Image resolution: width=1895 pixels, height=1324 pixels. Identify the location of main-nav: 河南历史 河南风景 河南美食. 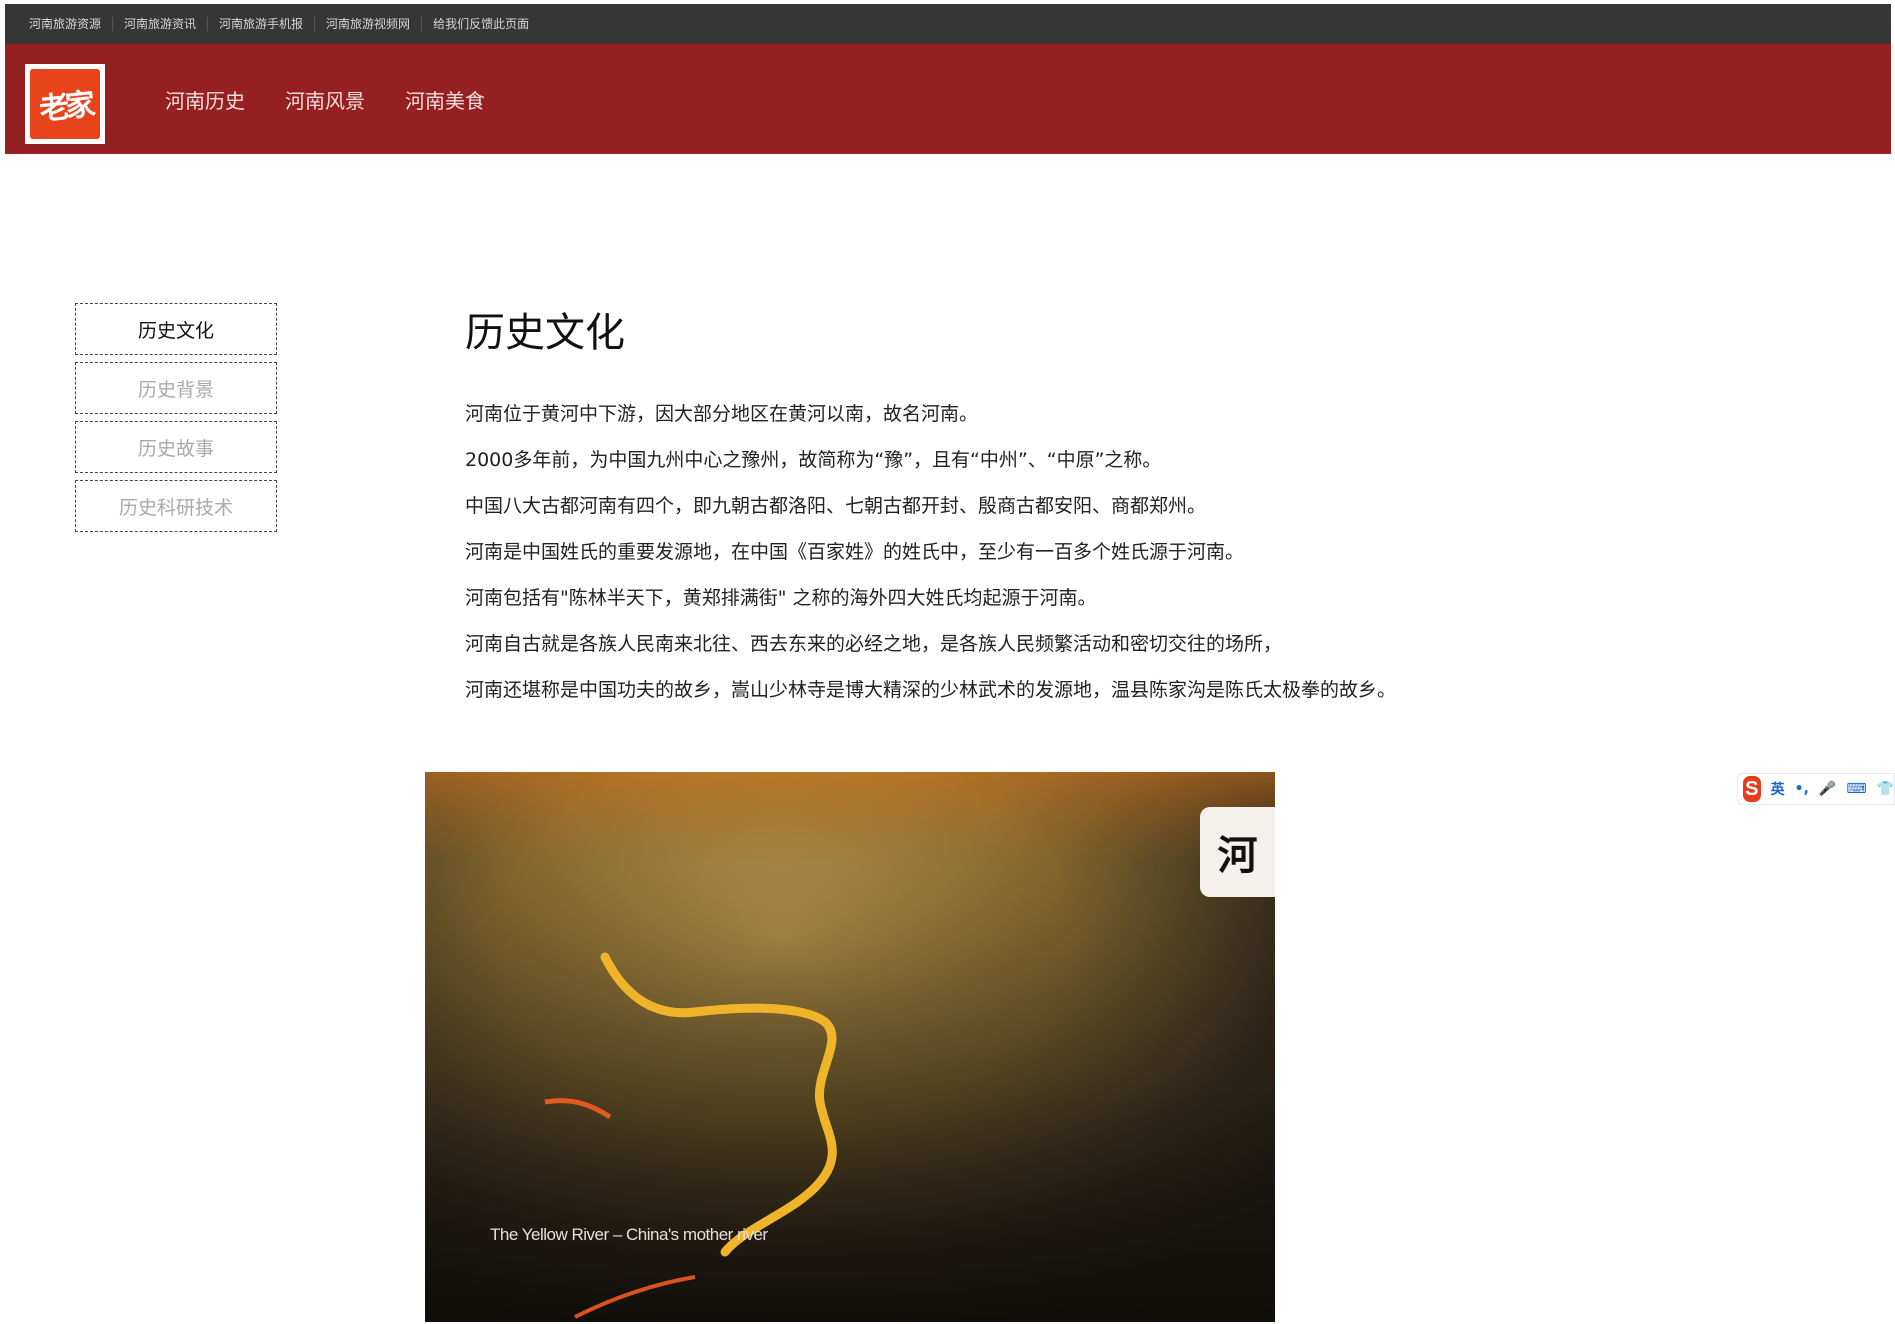
(345, 99).